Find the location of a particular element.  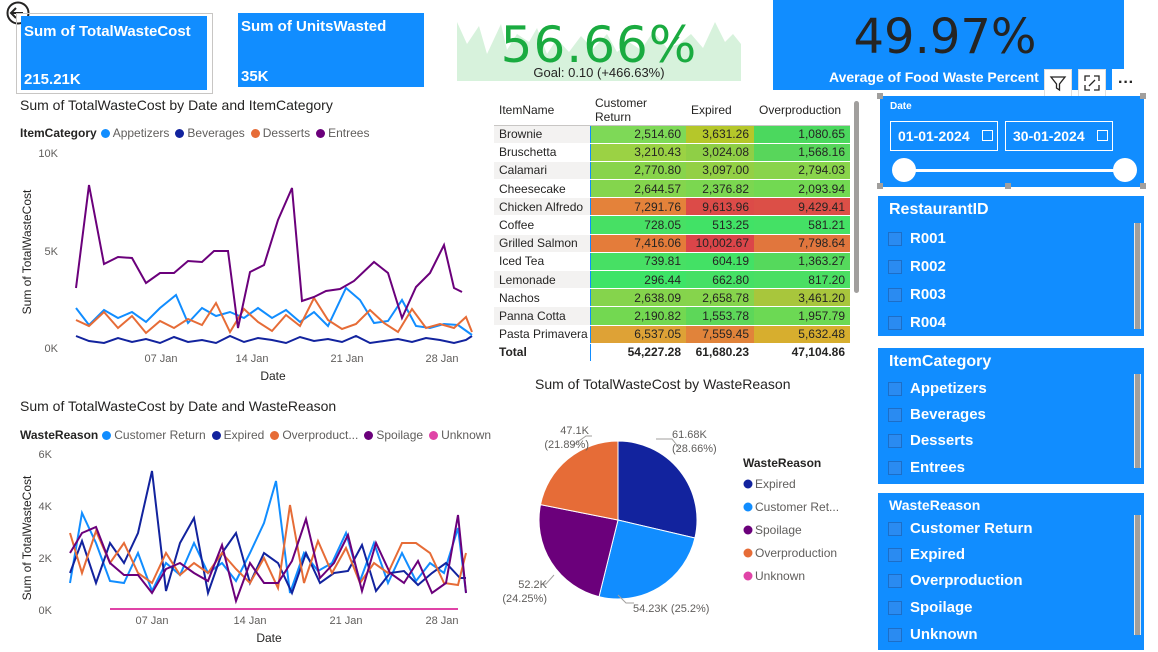

slicer-option-beverages: Beverages is located at coordinates (937, 414).